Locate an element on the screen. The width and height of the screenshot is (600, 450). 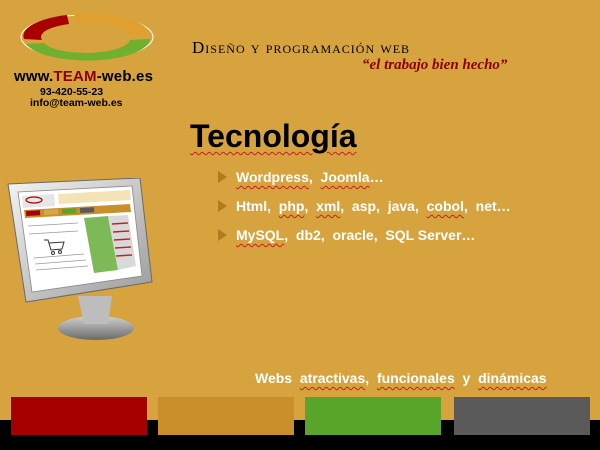
item-text: cobol is located at coordinates (445, 206).